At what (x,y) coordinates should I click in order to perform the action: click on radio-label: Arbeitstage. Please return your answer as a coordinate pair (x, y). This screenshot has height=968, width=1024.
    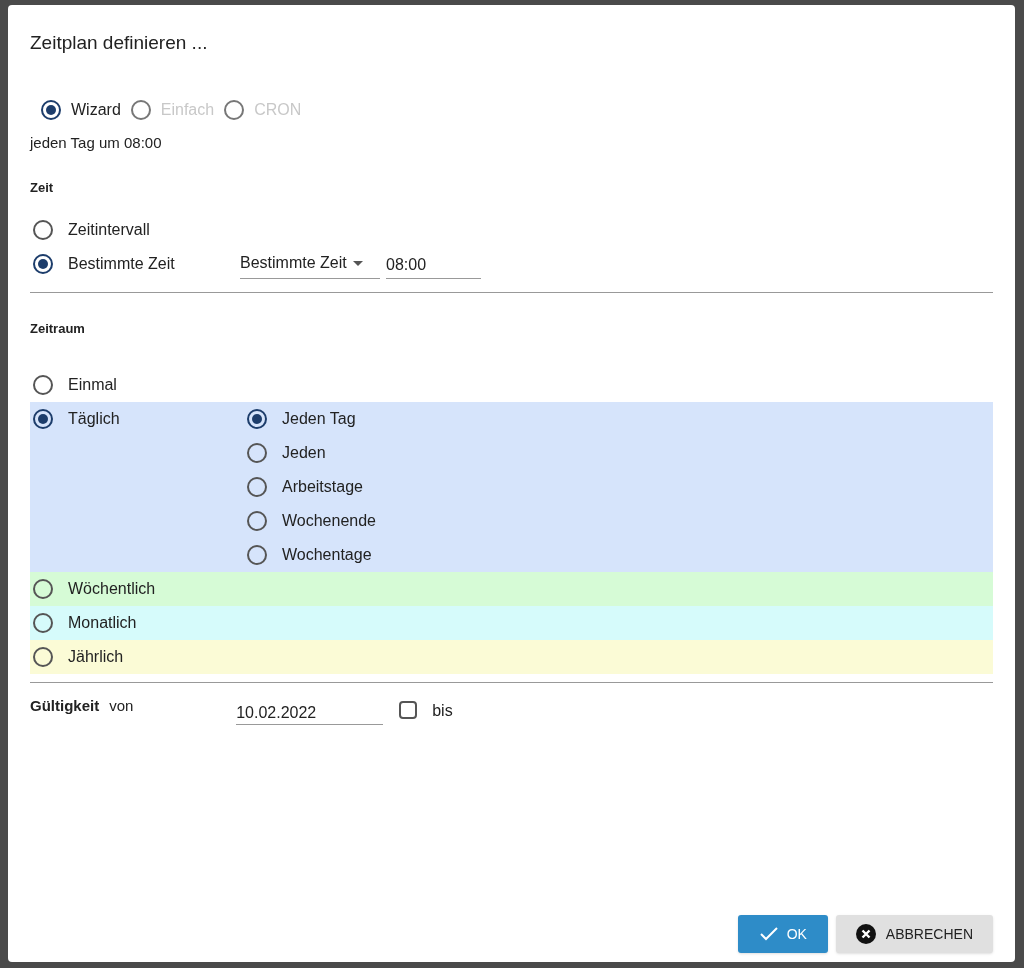
    Looking at the image, I should click on (322, 487).